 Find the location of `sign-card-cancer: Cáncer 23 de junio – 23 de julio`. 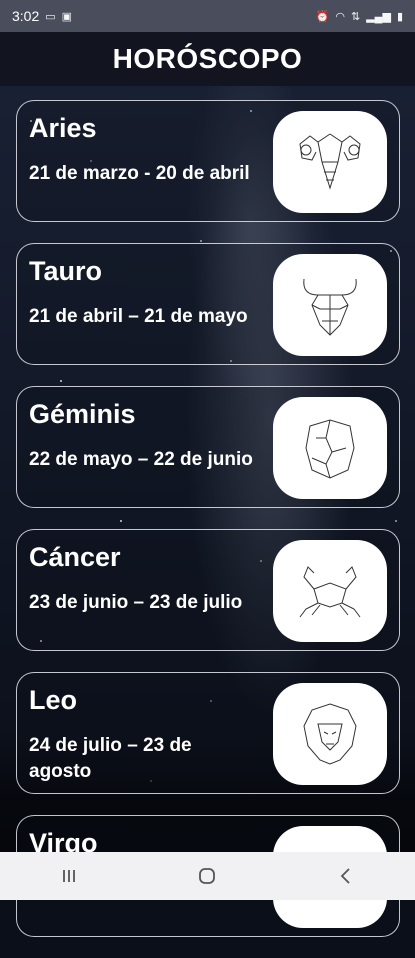

sign-card-cancer: Cáncer 23 de junio – 23 de julio is located at coordinates (208, 590).